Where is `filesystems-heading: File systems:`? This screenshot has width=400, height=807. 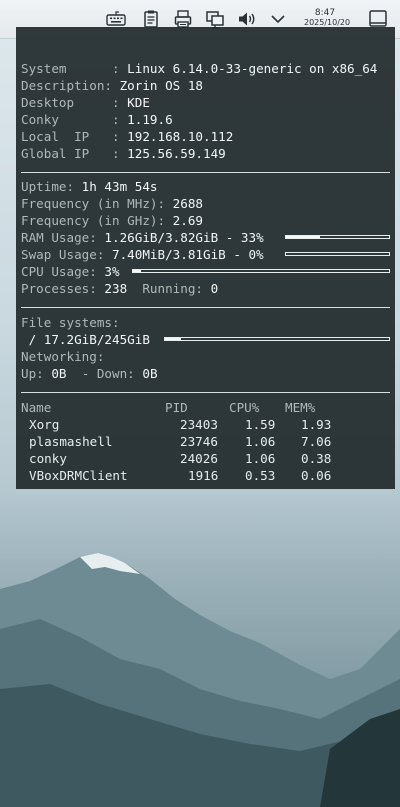 filesystems-heading: File systems: is located at coordinates (70, 322).